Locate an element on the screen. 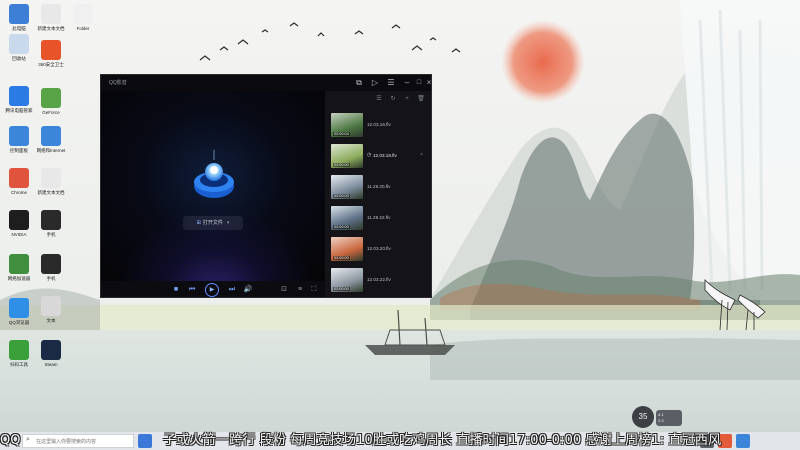  title-bar: QQ影音 ⧉ ▷ ☰ – □ × is located at coordinates (266, 83).